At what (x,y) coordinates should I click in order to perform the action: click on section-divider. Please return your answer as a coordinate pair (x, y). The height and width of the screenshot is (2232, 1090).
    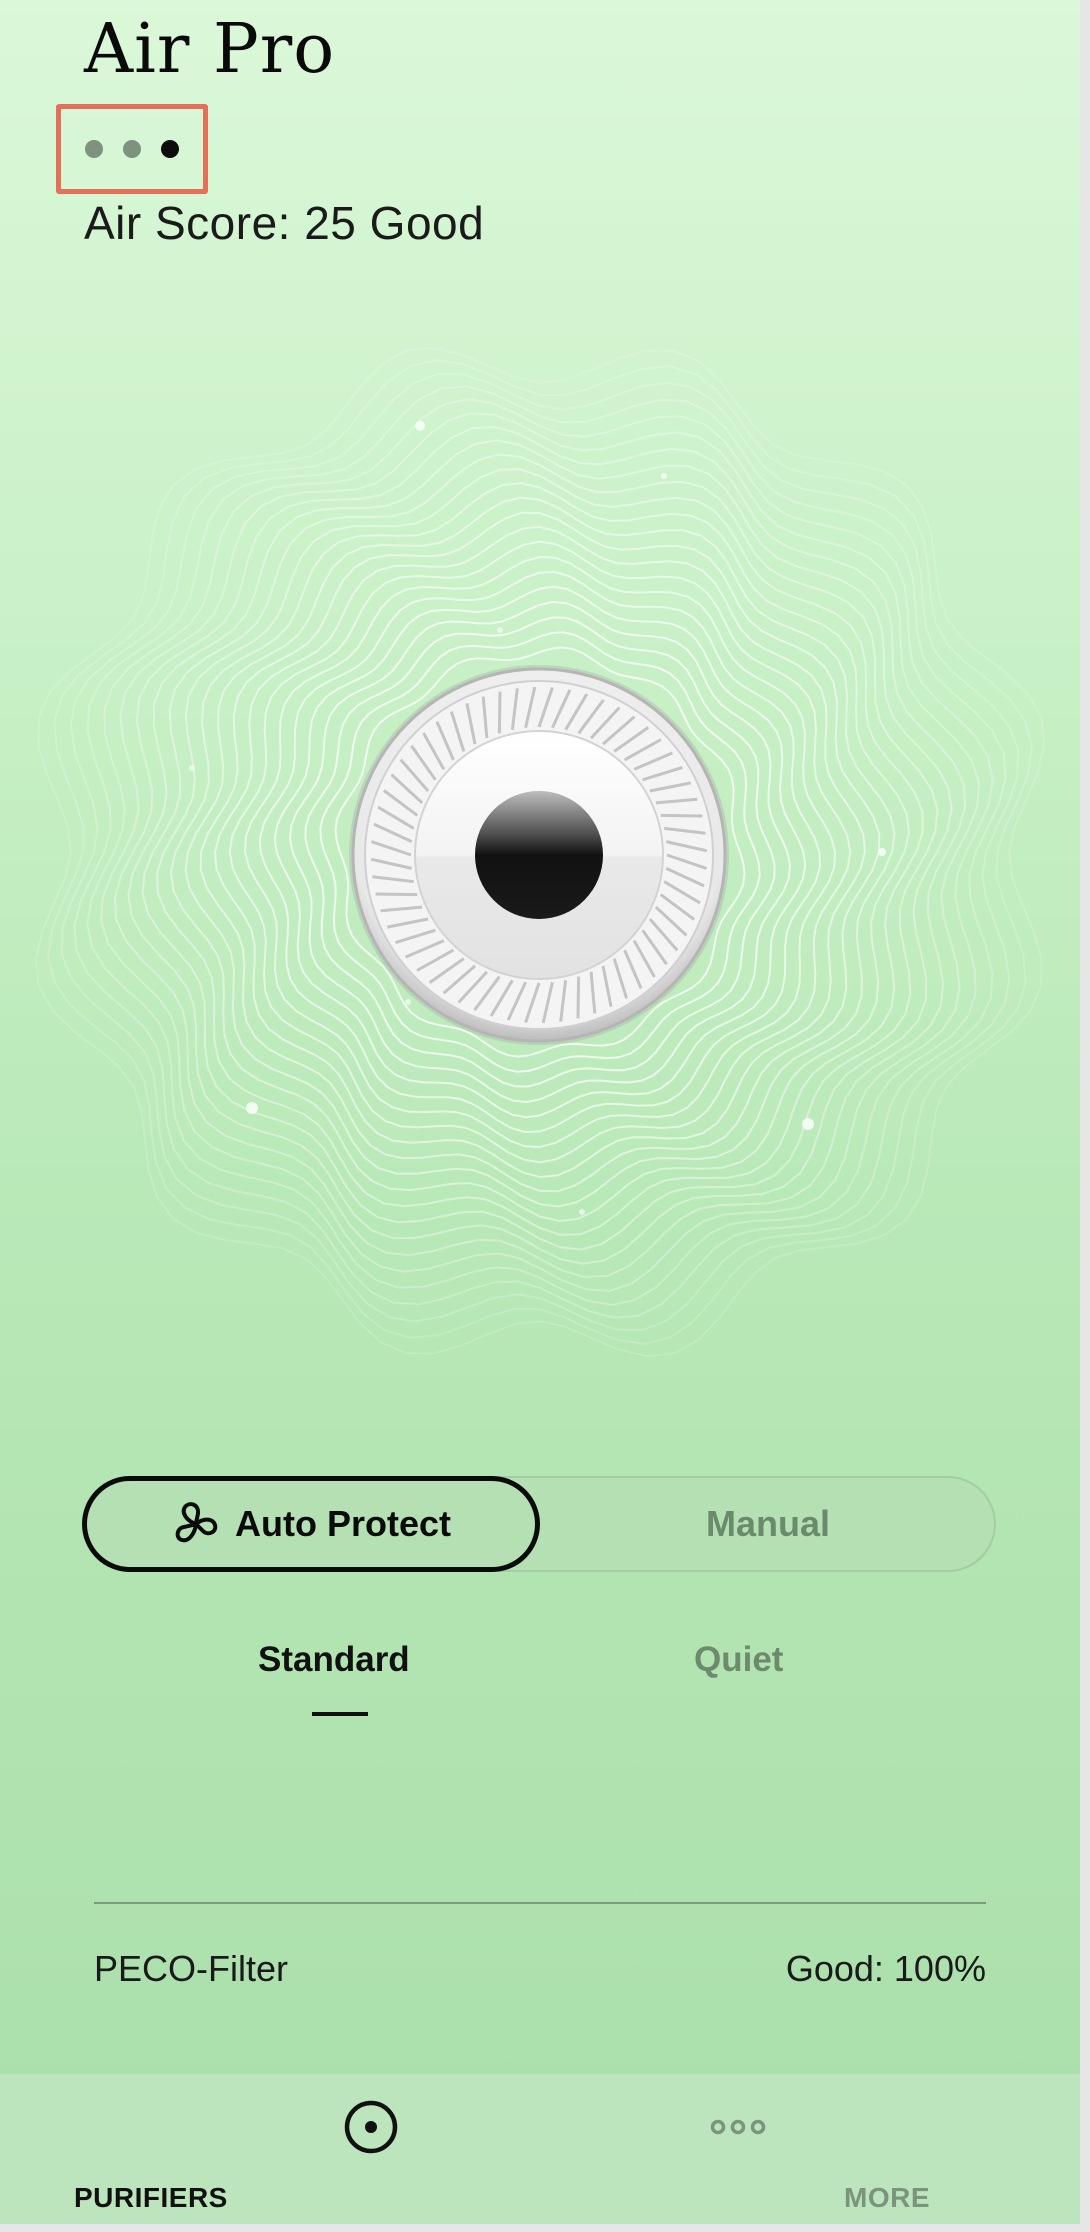
    Looking at the image, I should click on (540, 1903).